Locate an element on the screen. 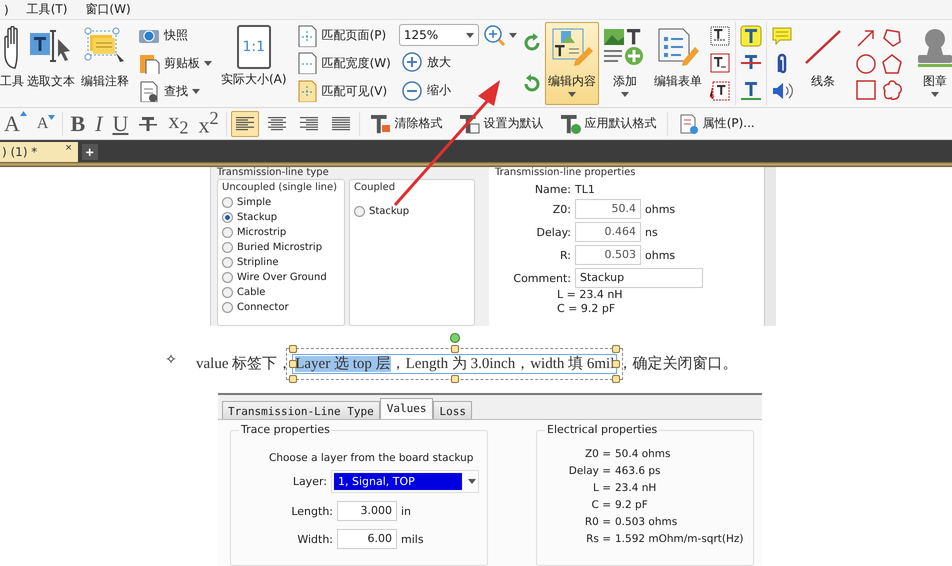  group-legend: Coupled is located at coordinates (412, 188).